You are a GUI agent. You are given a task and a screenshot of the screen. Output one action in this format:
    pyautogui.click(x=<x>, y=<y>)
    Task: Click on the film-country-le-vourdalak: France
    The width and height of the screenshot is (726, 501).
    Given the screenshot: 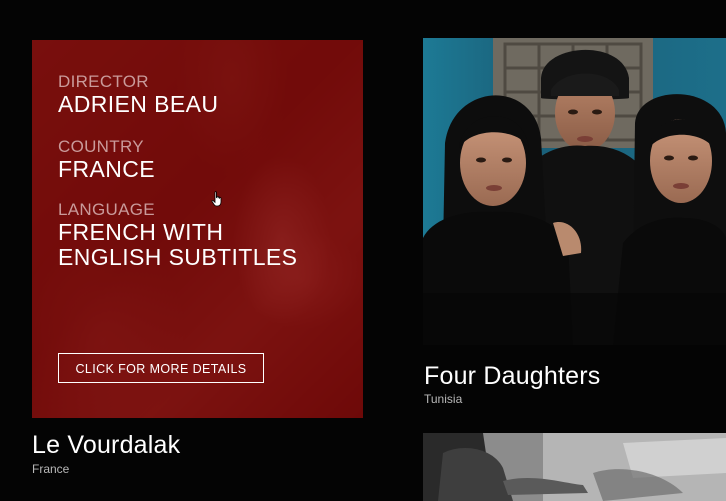 What is the action you would take?
    pyautogui.click(x=51, y=469)
    